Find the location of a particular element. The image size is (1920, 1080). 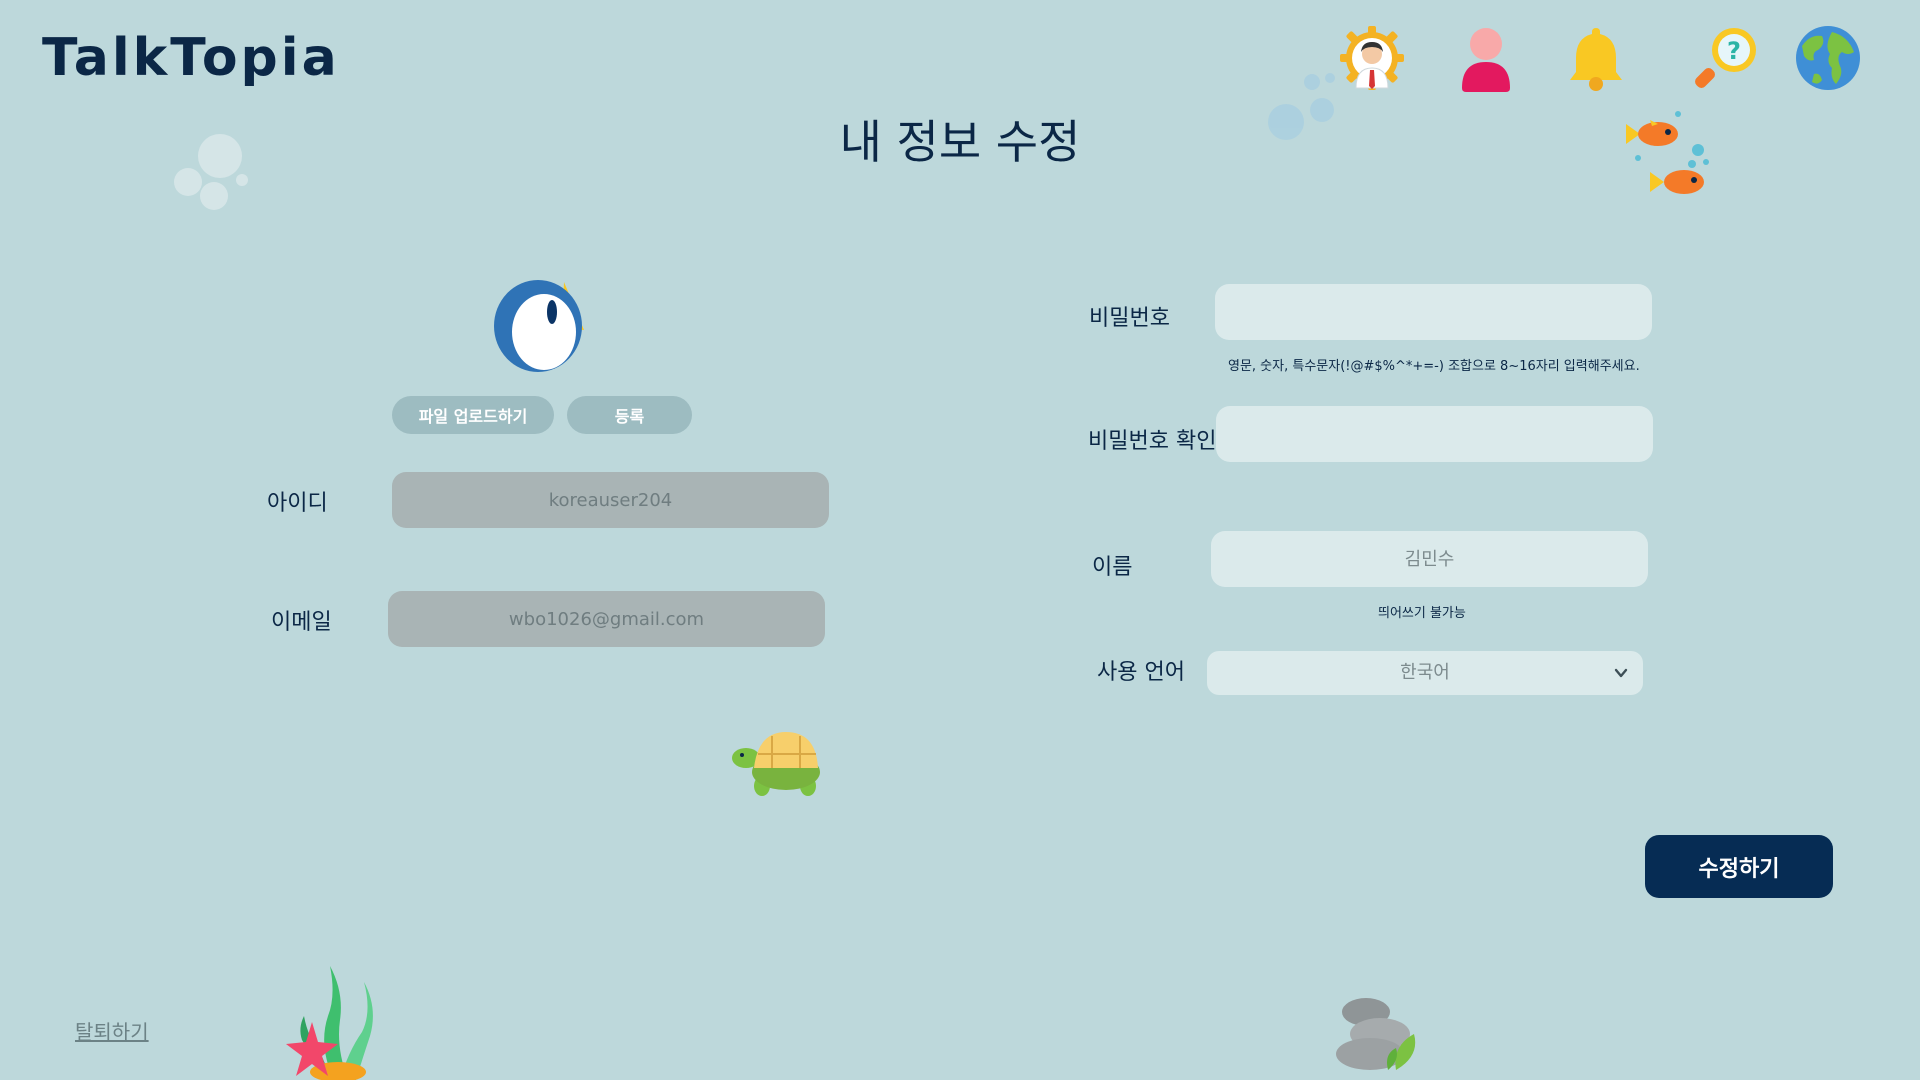

email-field is located at coordinates (606, 619).